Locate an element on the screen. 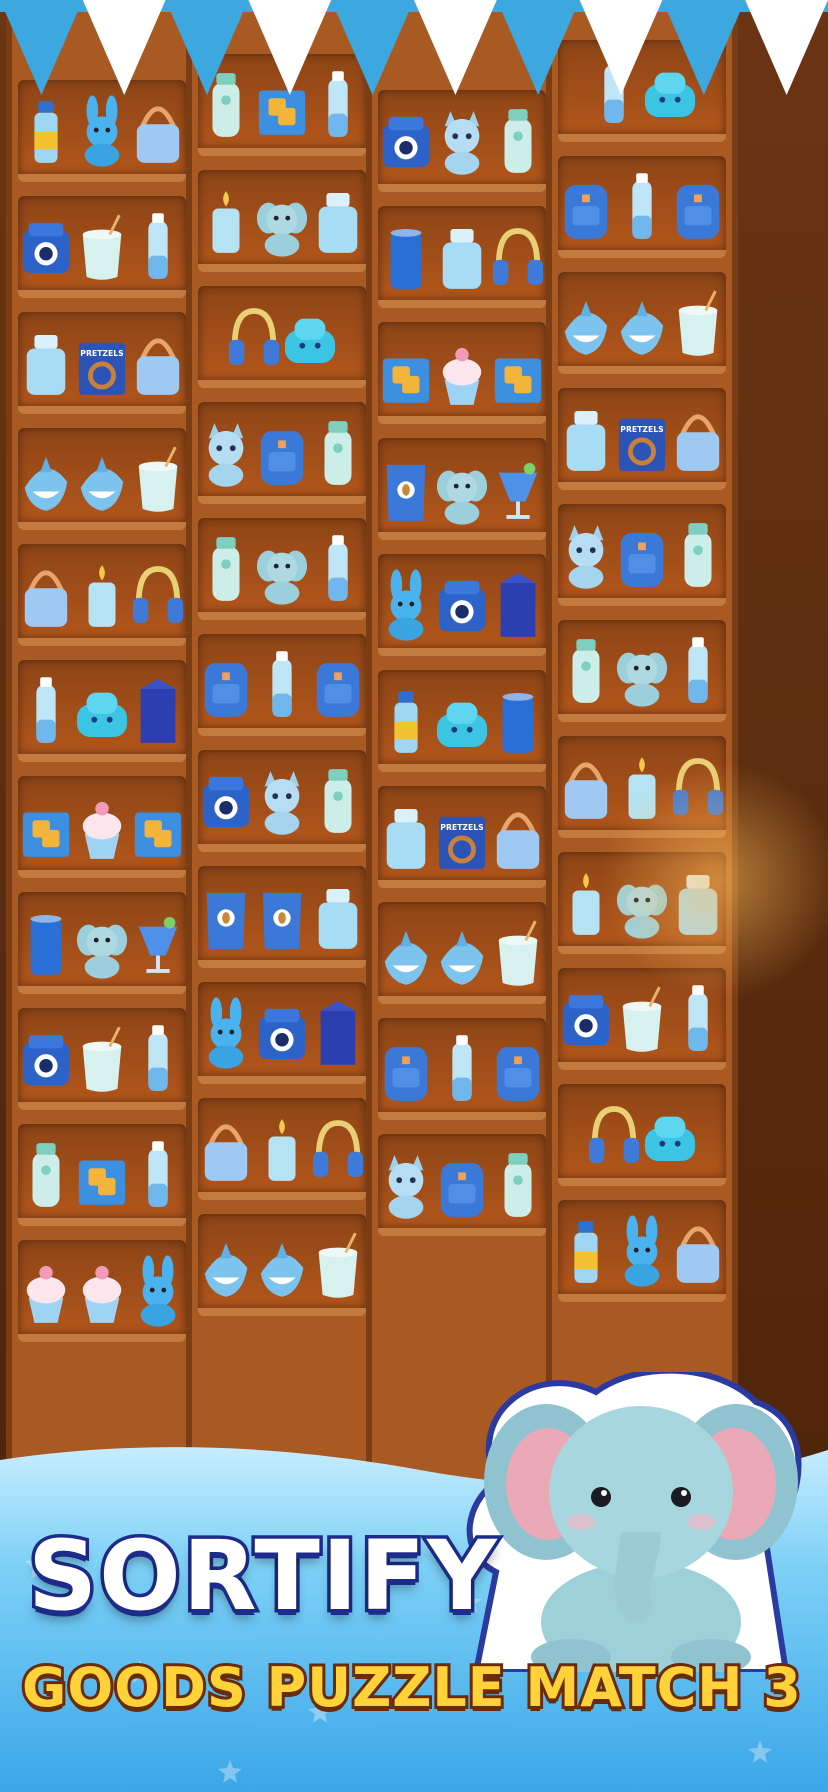 The height and width of the screenshot is (1792, 828). cat-icon is located at coordinates (282, 801).